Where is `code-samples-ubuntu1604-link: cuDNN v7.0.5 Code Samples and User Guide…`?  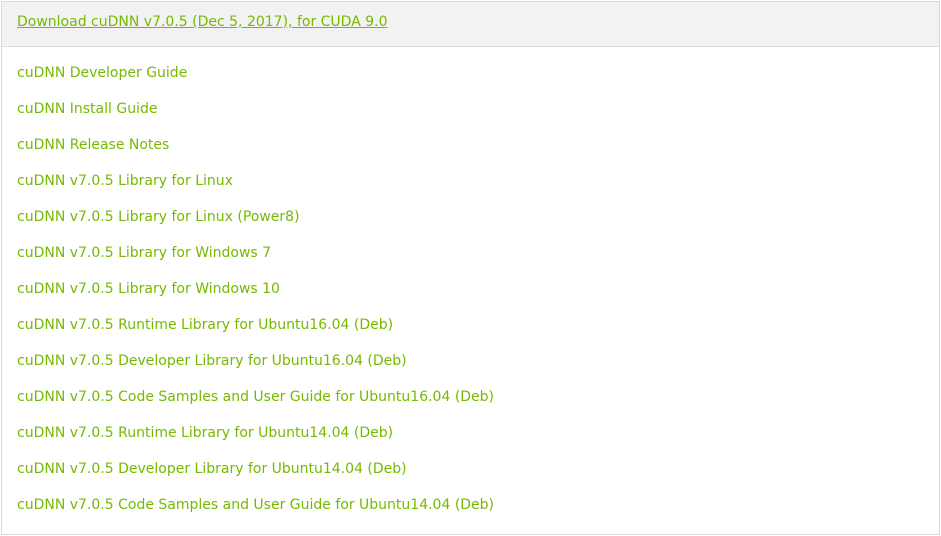 code-samples-ubuntu1604-link: cuDNN v7.0.5 Code Samples and User Guide… is located at coordinates (255, 397).